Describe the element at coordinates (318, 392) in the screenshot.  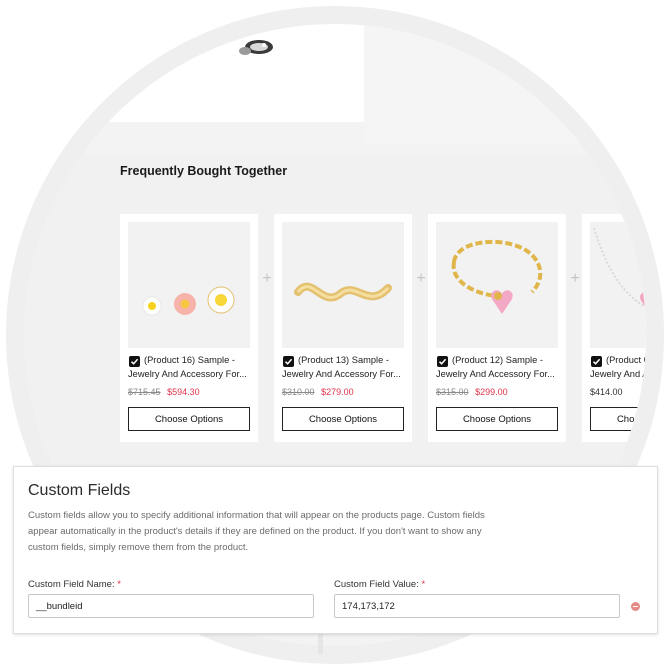
I see `price-group: $310.00 $279.00` at that location.